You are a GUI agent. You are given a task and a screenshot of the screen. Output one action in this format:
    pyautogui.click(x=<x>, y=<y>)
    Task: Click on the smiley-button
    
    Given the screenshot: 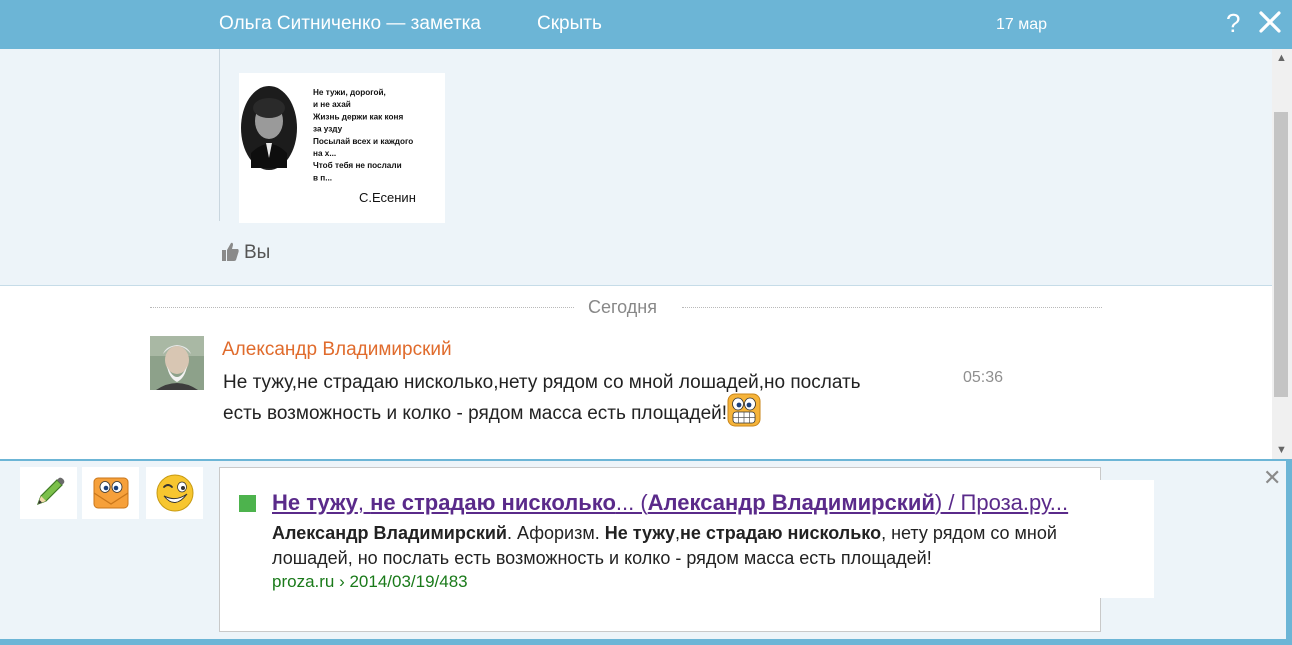 What is the action you would take?
    pyautogui.click(x=174, y=493)
    